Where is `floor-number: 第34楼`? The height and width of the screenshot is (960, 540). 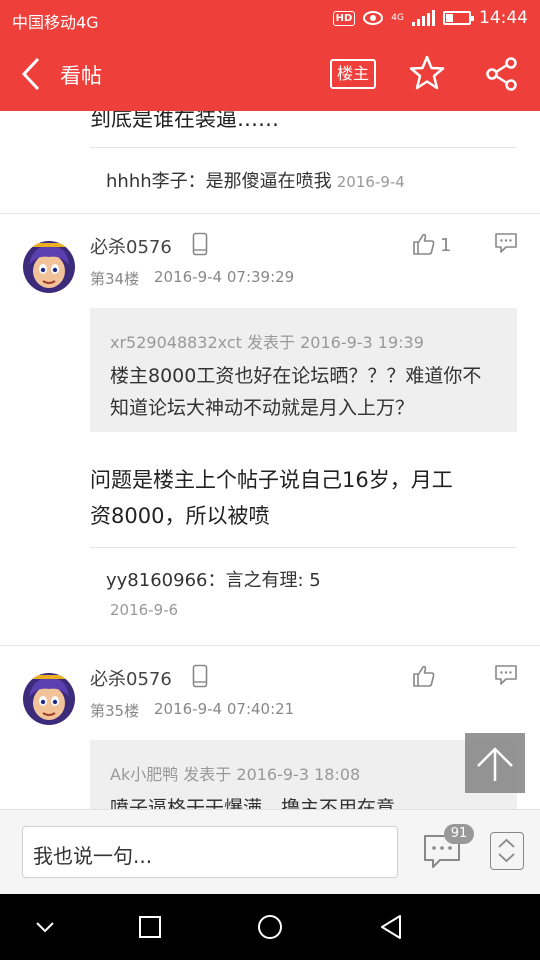
floor-number: 第34楼 is located at coordinates (115, 279).